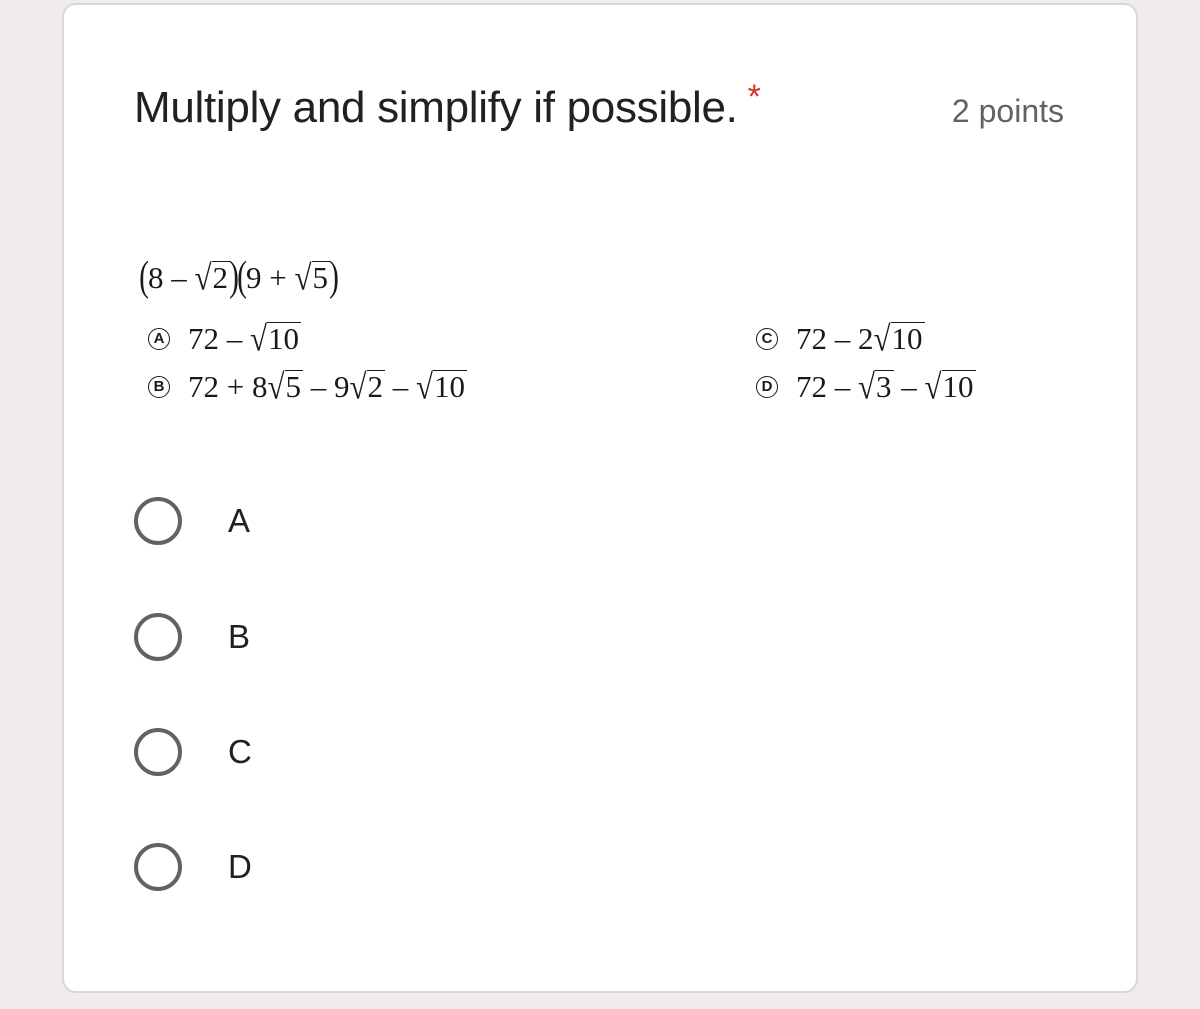 Image resolution: width=1200 pixels, height=1009 pixels. What do you see at coordinates (193, 752) in the screenshot?
I see `option-c: C` at bounding box center [193, 752].